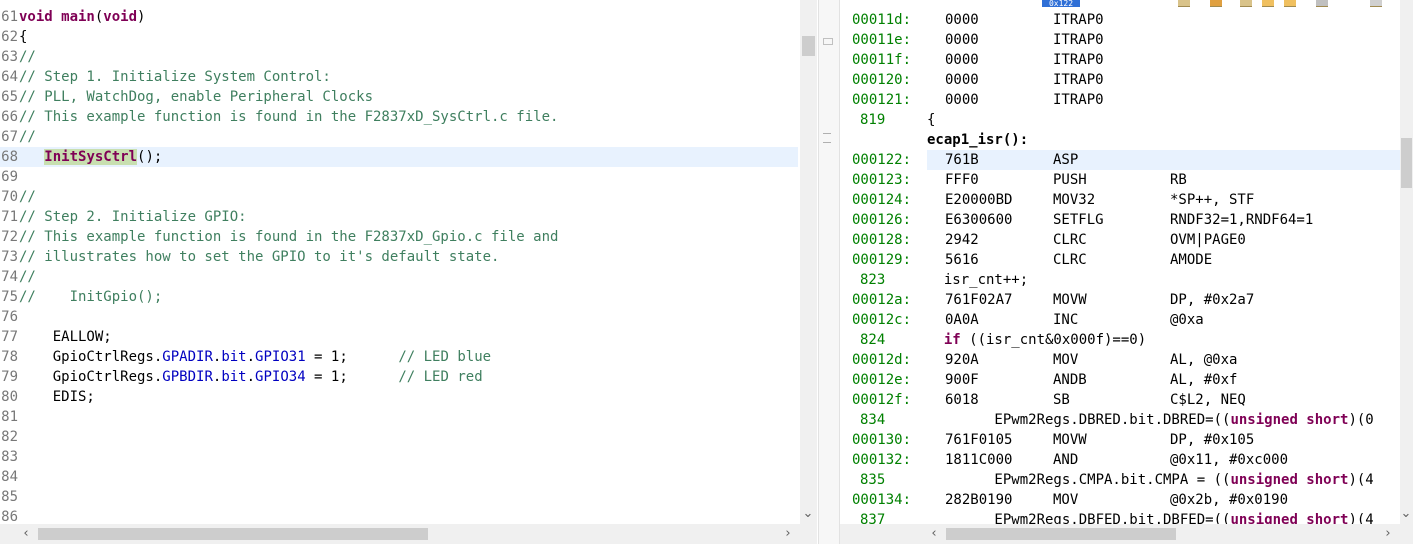 The image size is (1413, 544). Describe the element at coordinates (873, 280) in the screenshot. I see `source-line-number: 823` at that location.